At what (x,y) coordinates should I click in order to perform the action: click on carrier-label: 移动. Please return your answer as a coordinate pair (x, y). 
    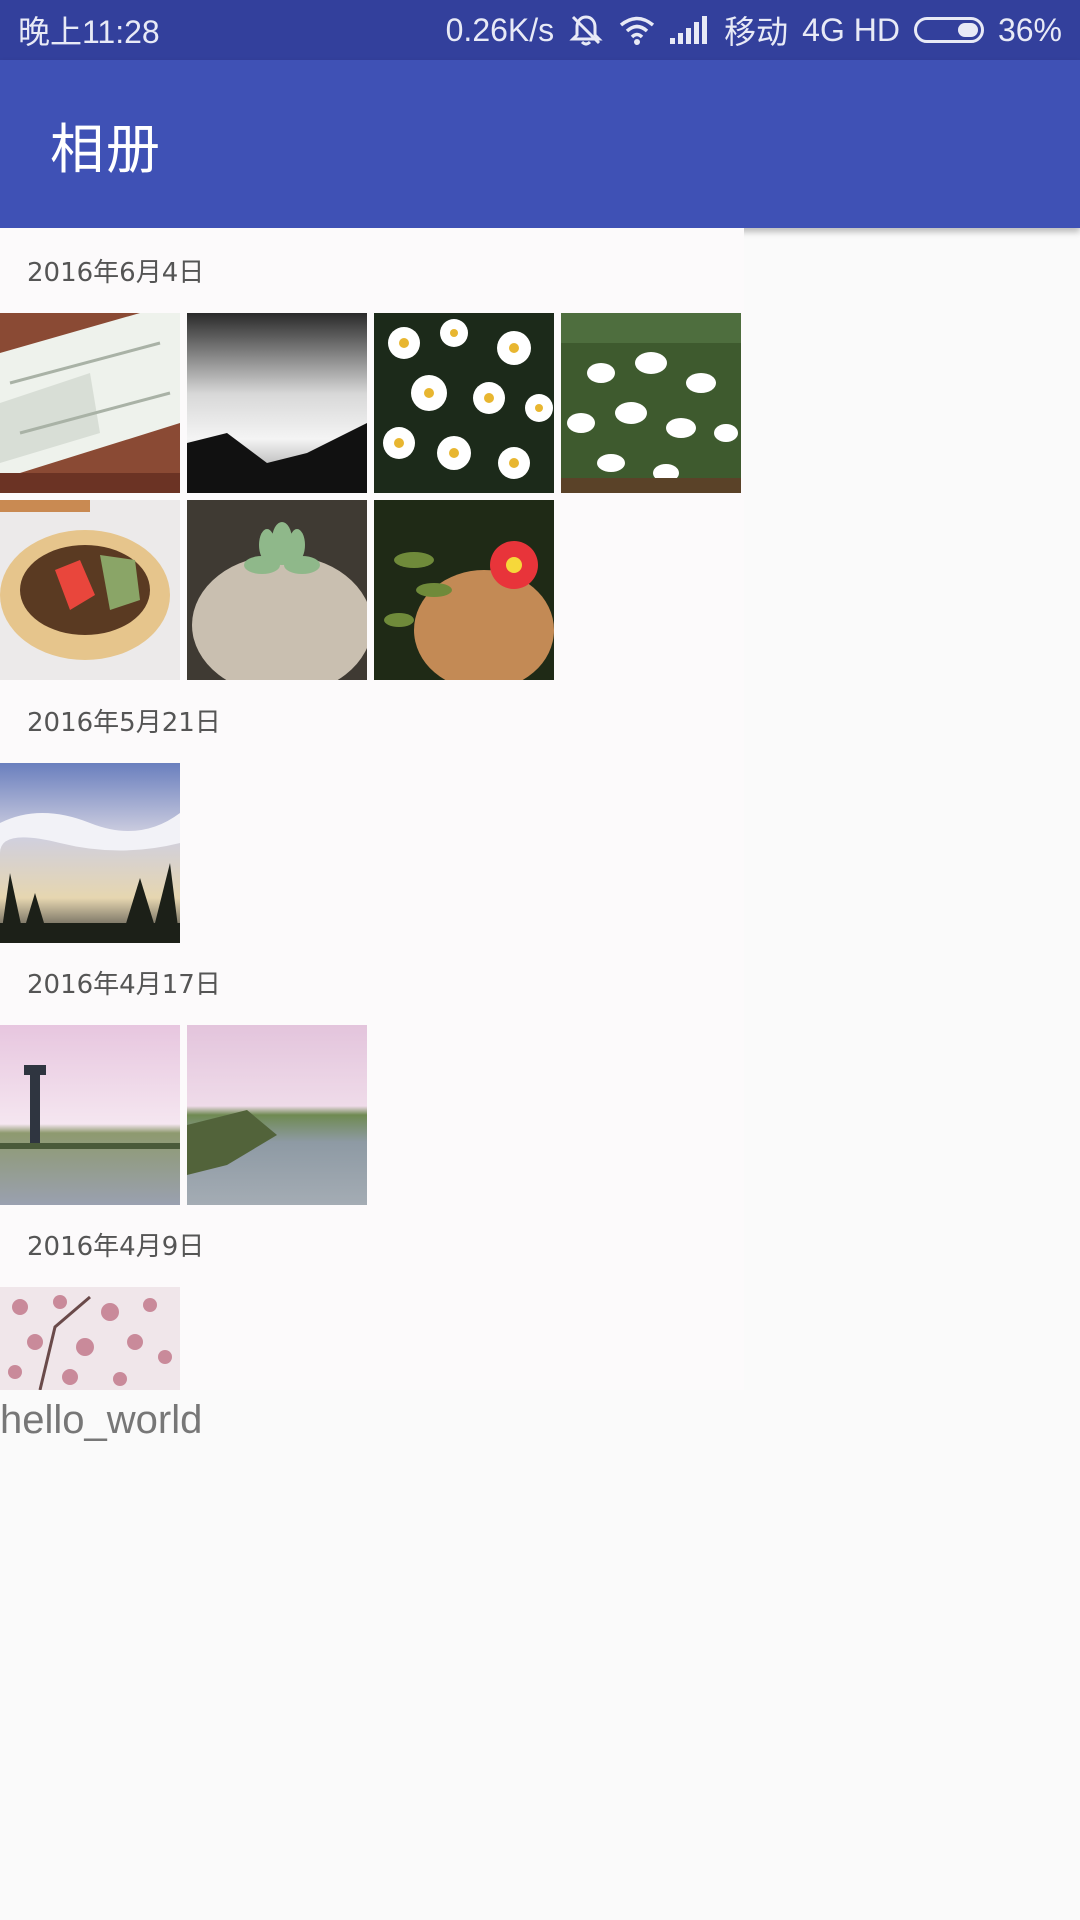
    Looking at the image, I should click on (756, 32).